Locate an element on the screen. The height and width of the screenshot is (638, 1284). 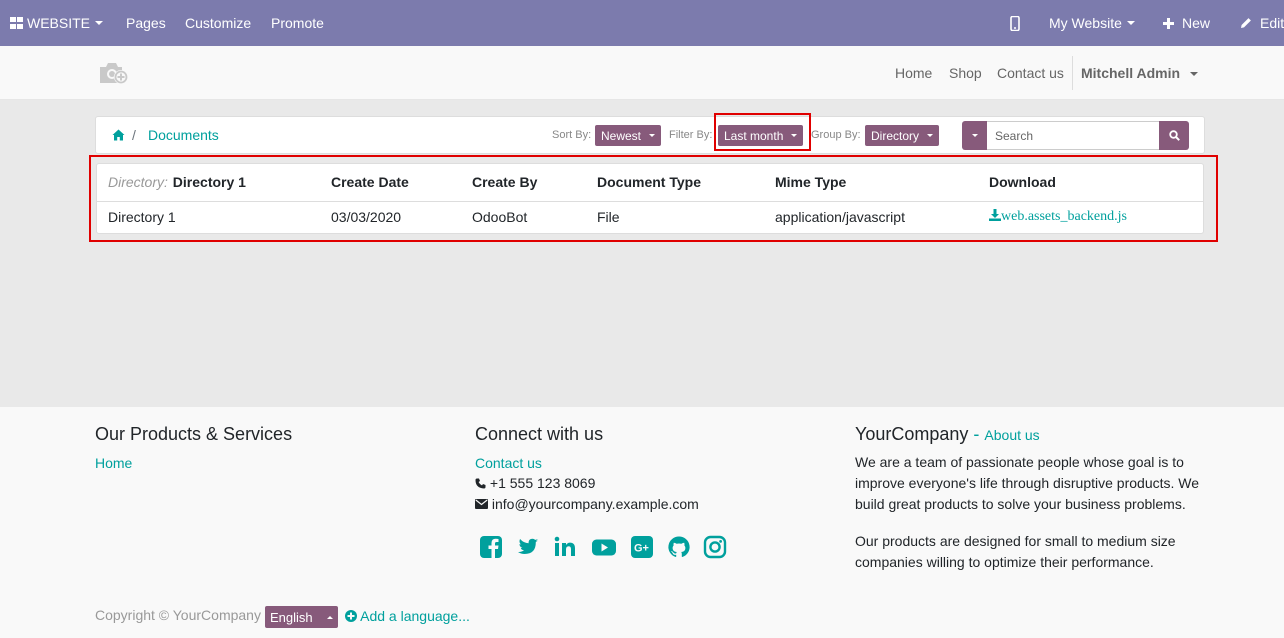
new-label: New is located at coordinates (1196, 23).